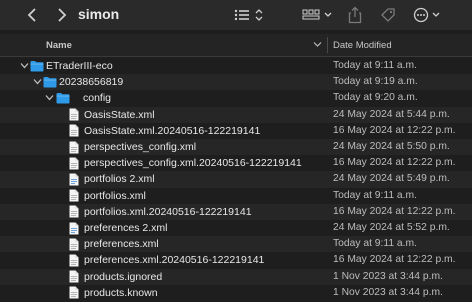 The height and width of the screenshot is (302, 472). Describe the element at coordinates (236, 98) in the screenshot. I see `folder-row: config Today at 9:20 a.m.` at that location.